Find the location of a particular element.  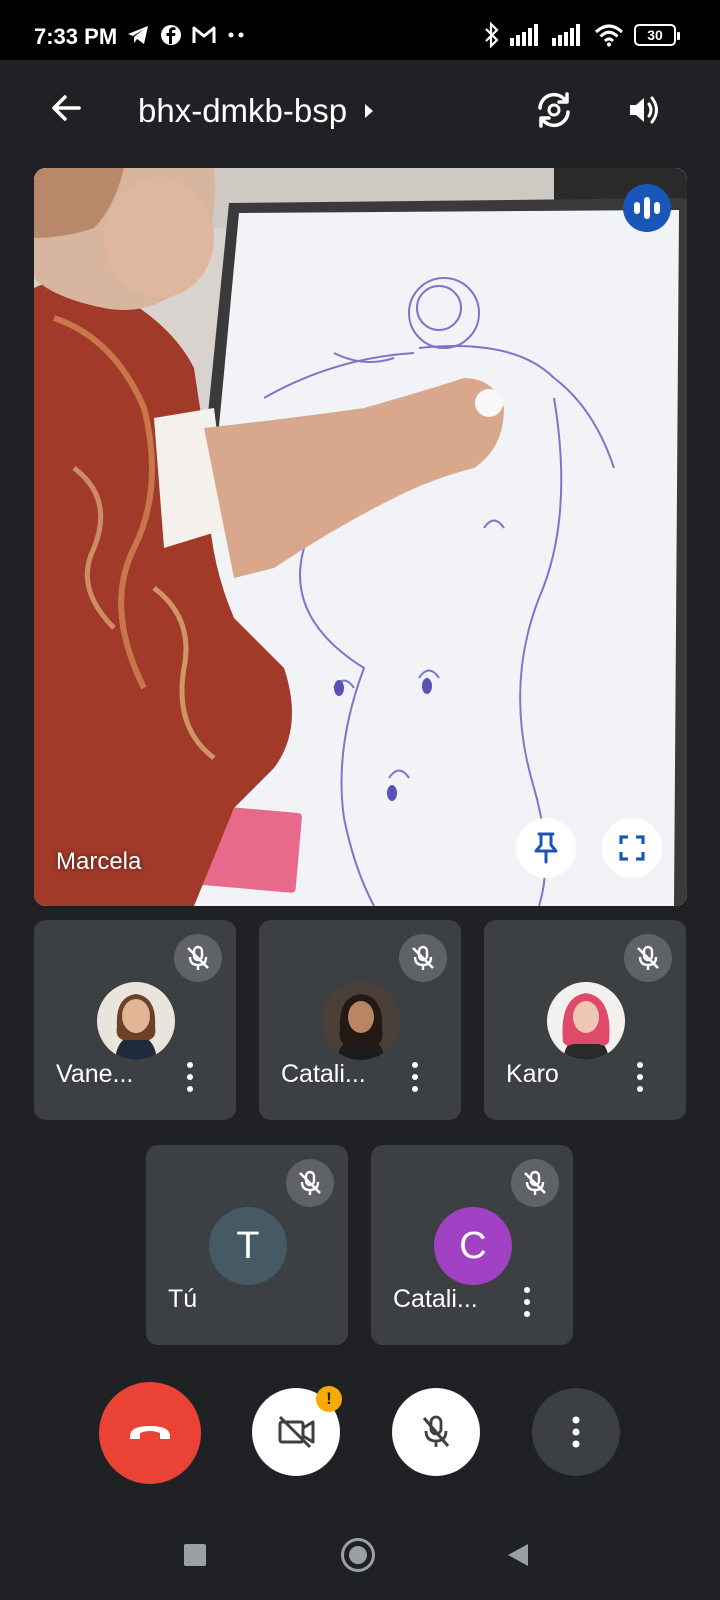

status-time: 7:33 PM is located at coordinates (76, 36).